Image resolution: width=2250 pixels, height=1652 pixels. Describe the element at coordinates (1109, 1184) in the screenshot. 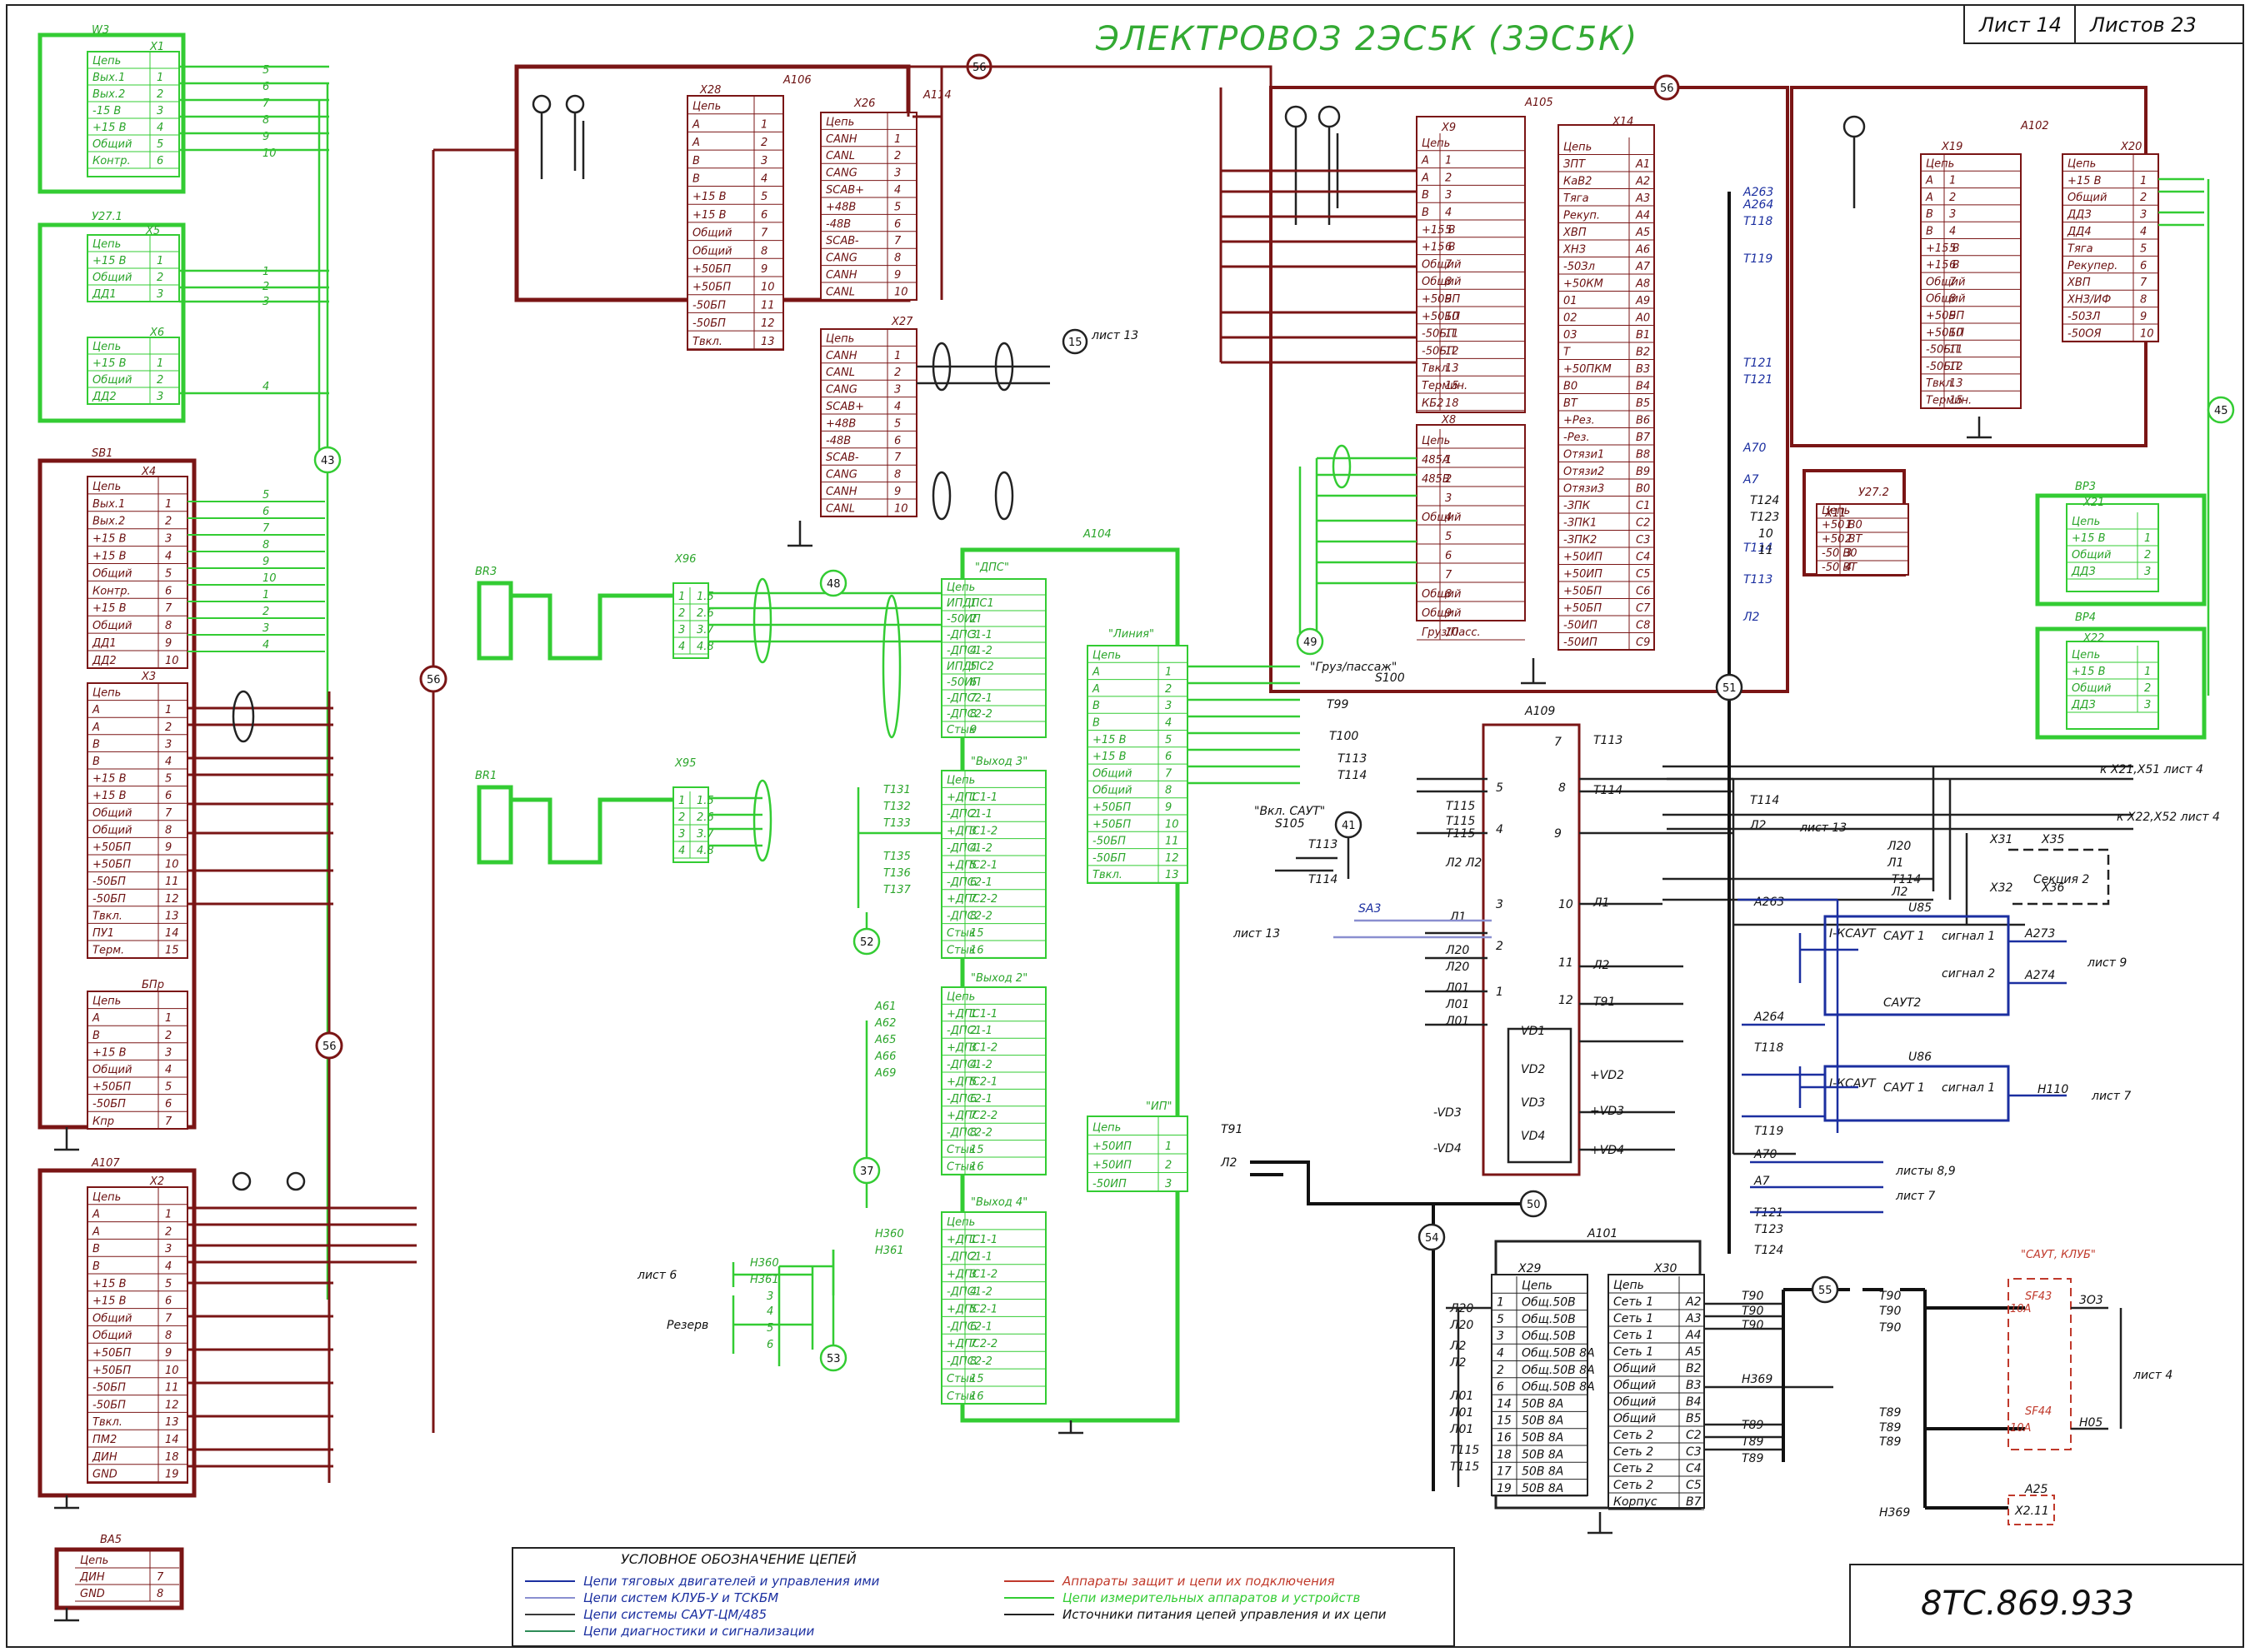

I see `connector-cell-label: -50ИП` at that location.